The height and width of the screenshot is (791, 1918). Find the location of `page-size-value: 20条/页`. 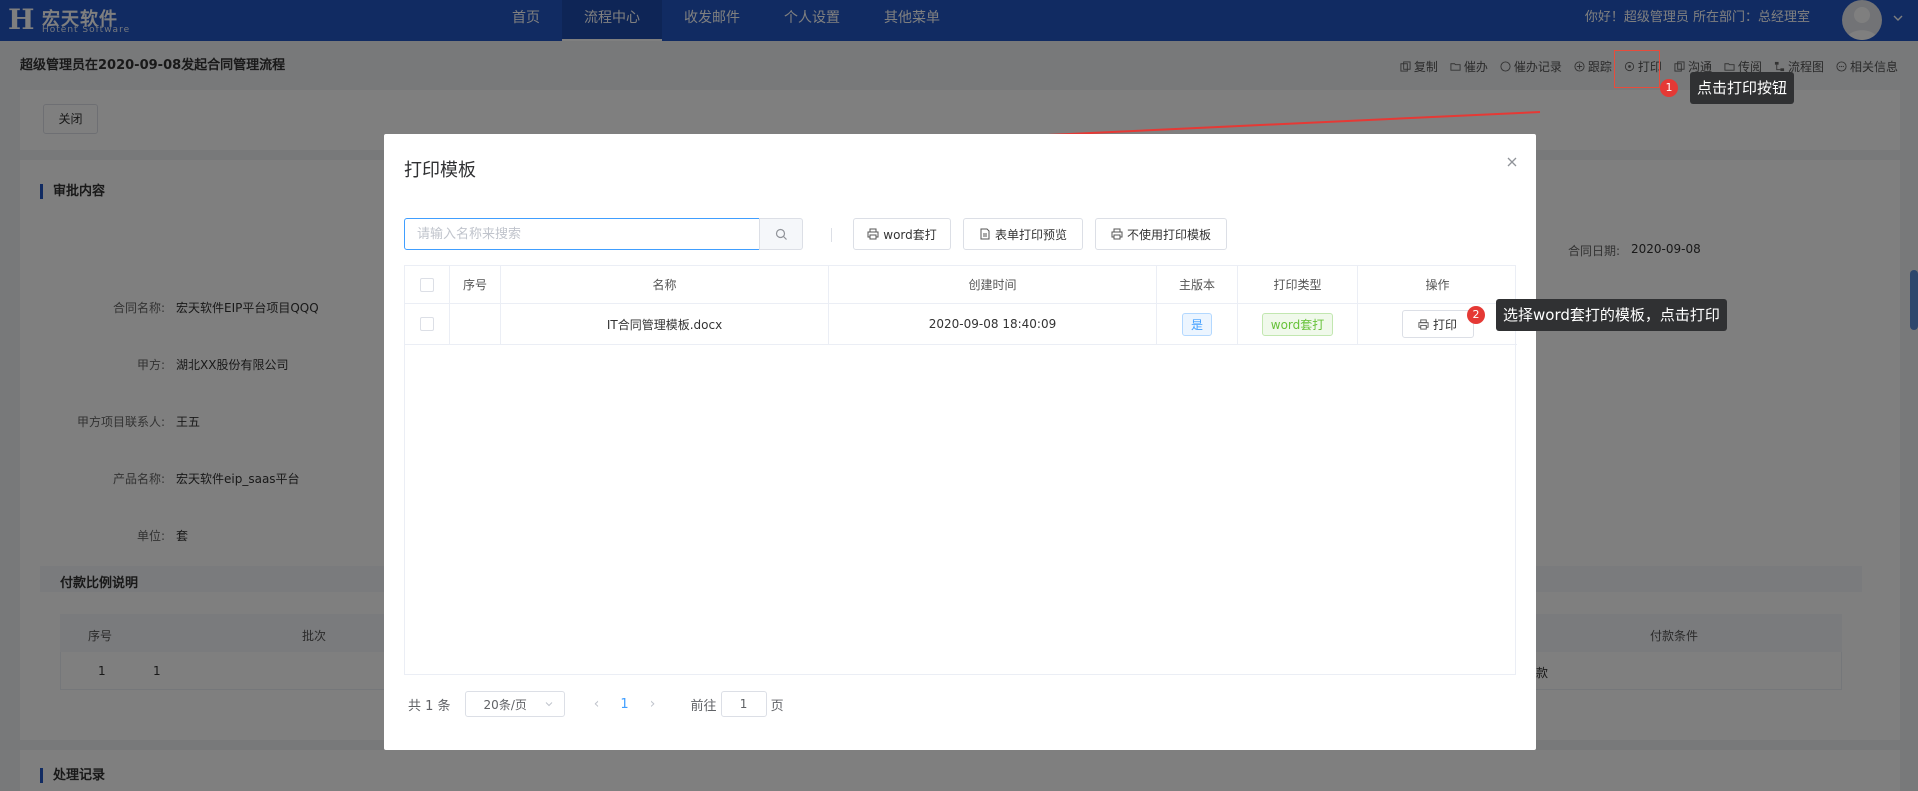

page-size-value: 20条/页 is located at coordinates (505, 704).